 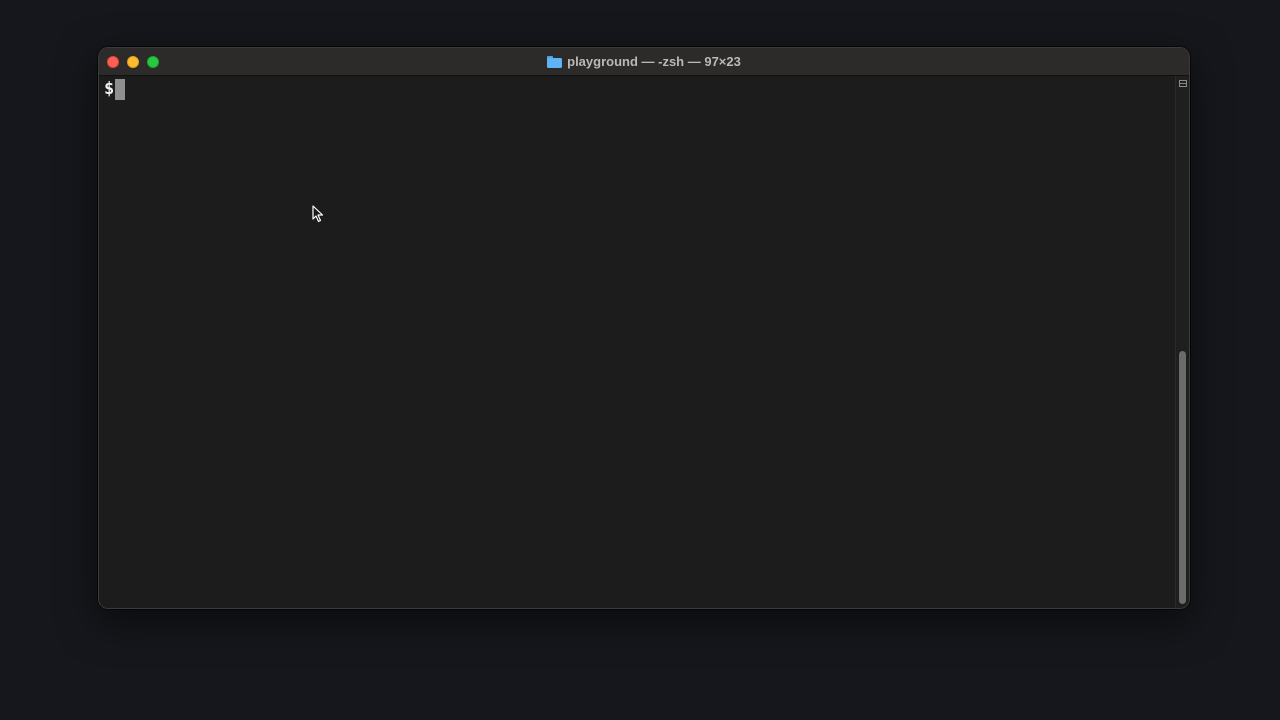 I want to click on window-title: playground — -zsh — 97×23, so click(x=654, y=61).